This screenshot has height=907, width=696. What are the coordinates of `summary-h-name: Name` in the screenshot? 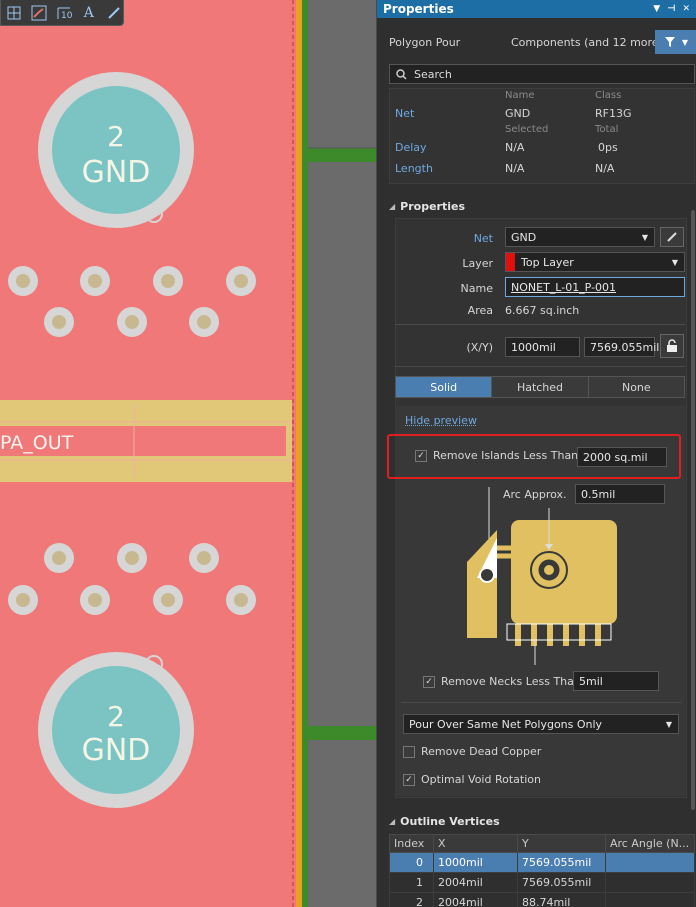 It's located at (520, 95).